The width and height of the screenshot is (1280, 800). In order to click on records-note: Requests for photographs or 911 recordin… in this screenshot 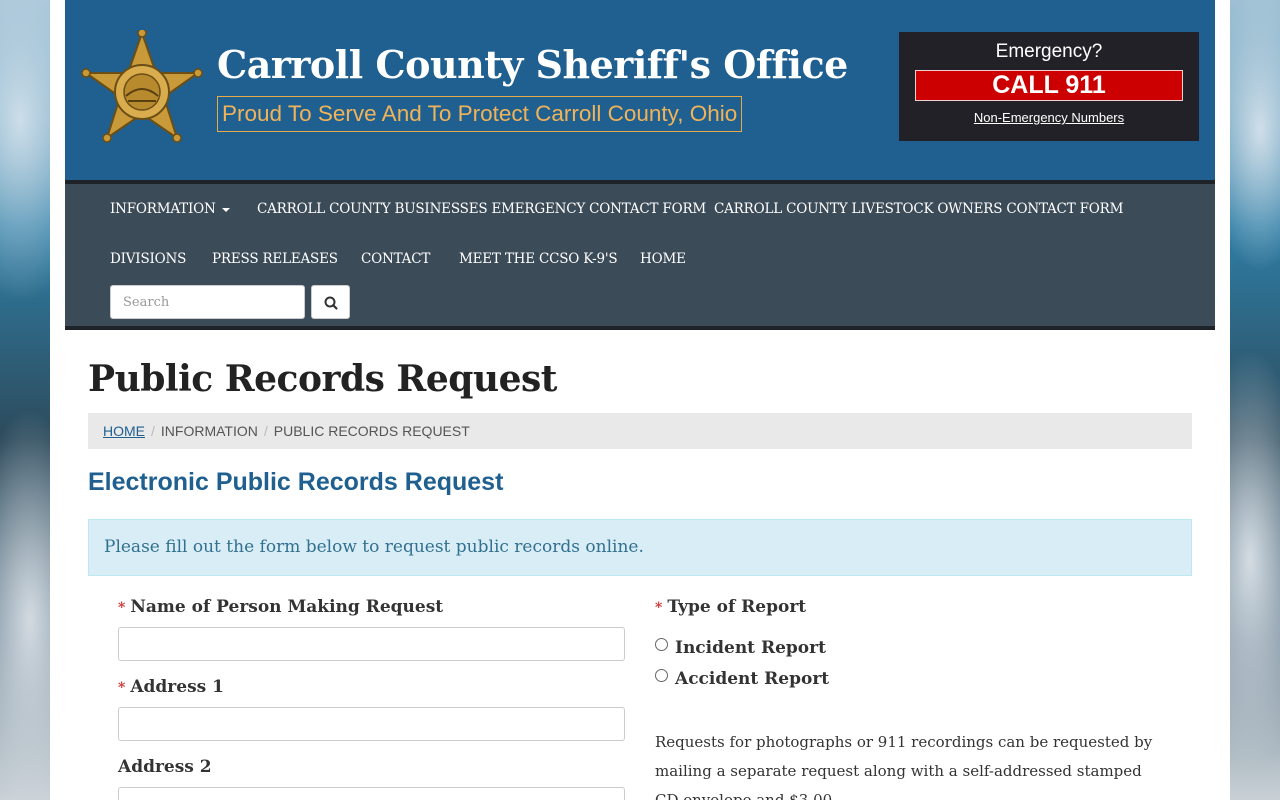, I will do `click(904, 766)`.